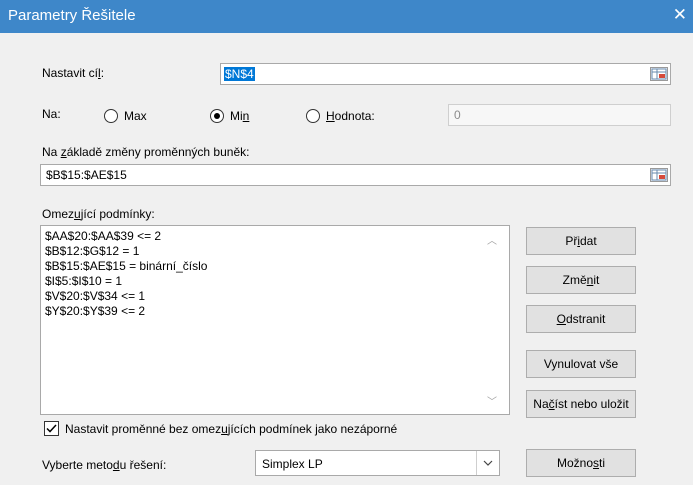  I want to click on list-item: $B$15:$AE$15 = binární_číslo, so click(126, 266).